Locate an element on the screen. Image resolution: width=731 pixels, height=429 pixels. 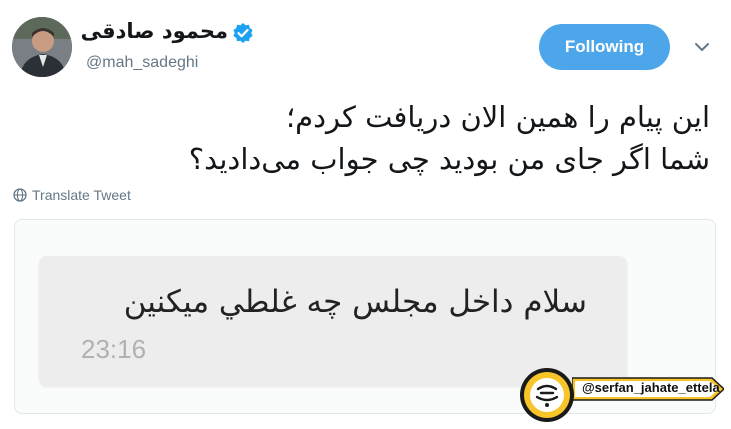
translate-tweet-link: Translate Tweet is located at coordinates (72, 195).